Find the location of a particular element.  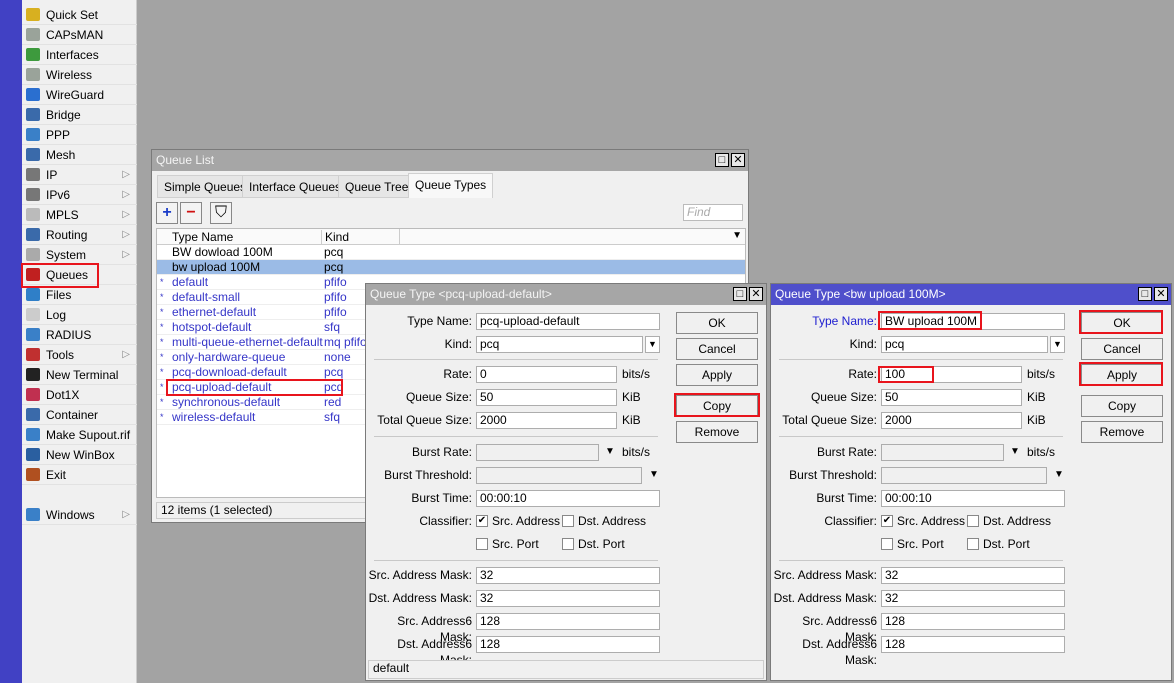

sidebar-item-capsman: CAPsMAN is located at coordinates (79, 35).